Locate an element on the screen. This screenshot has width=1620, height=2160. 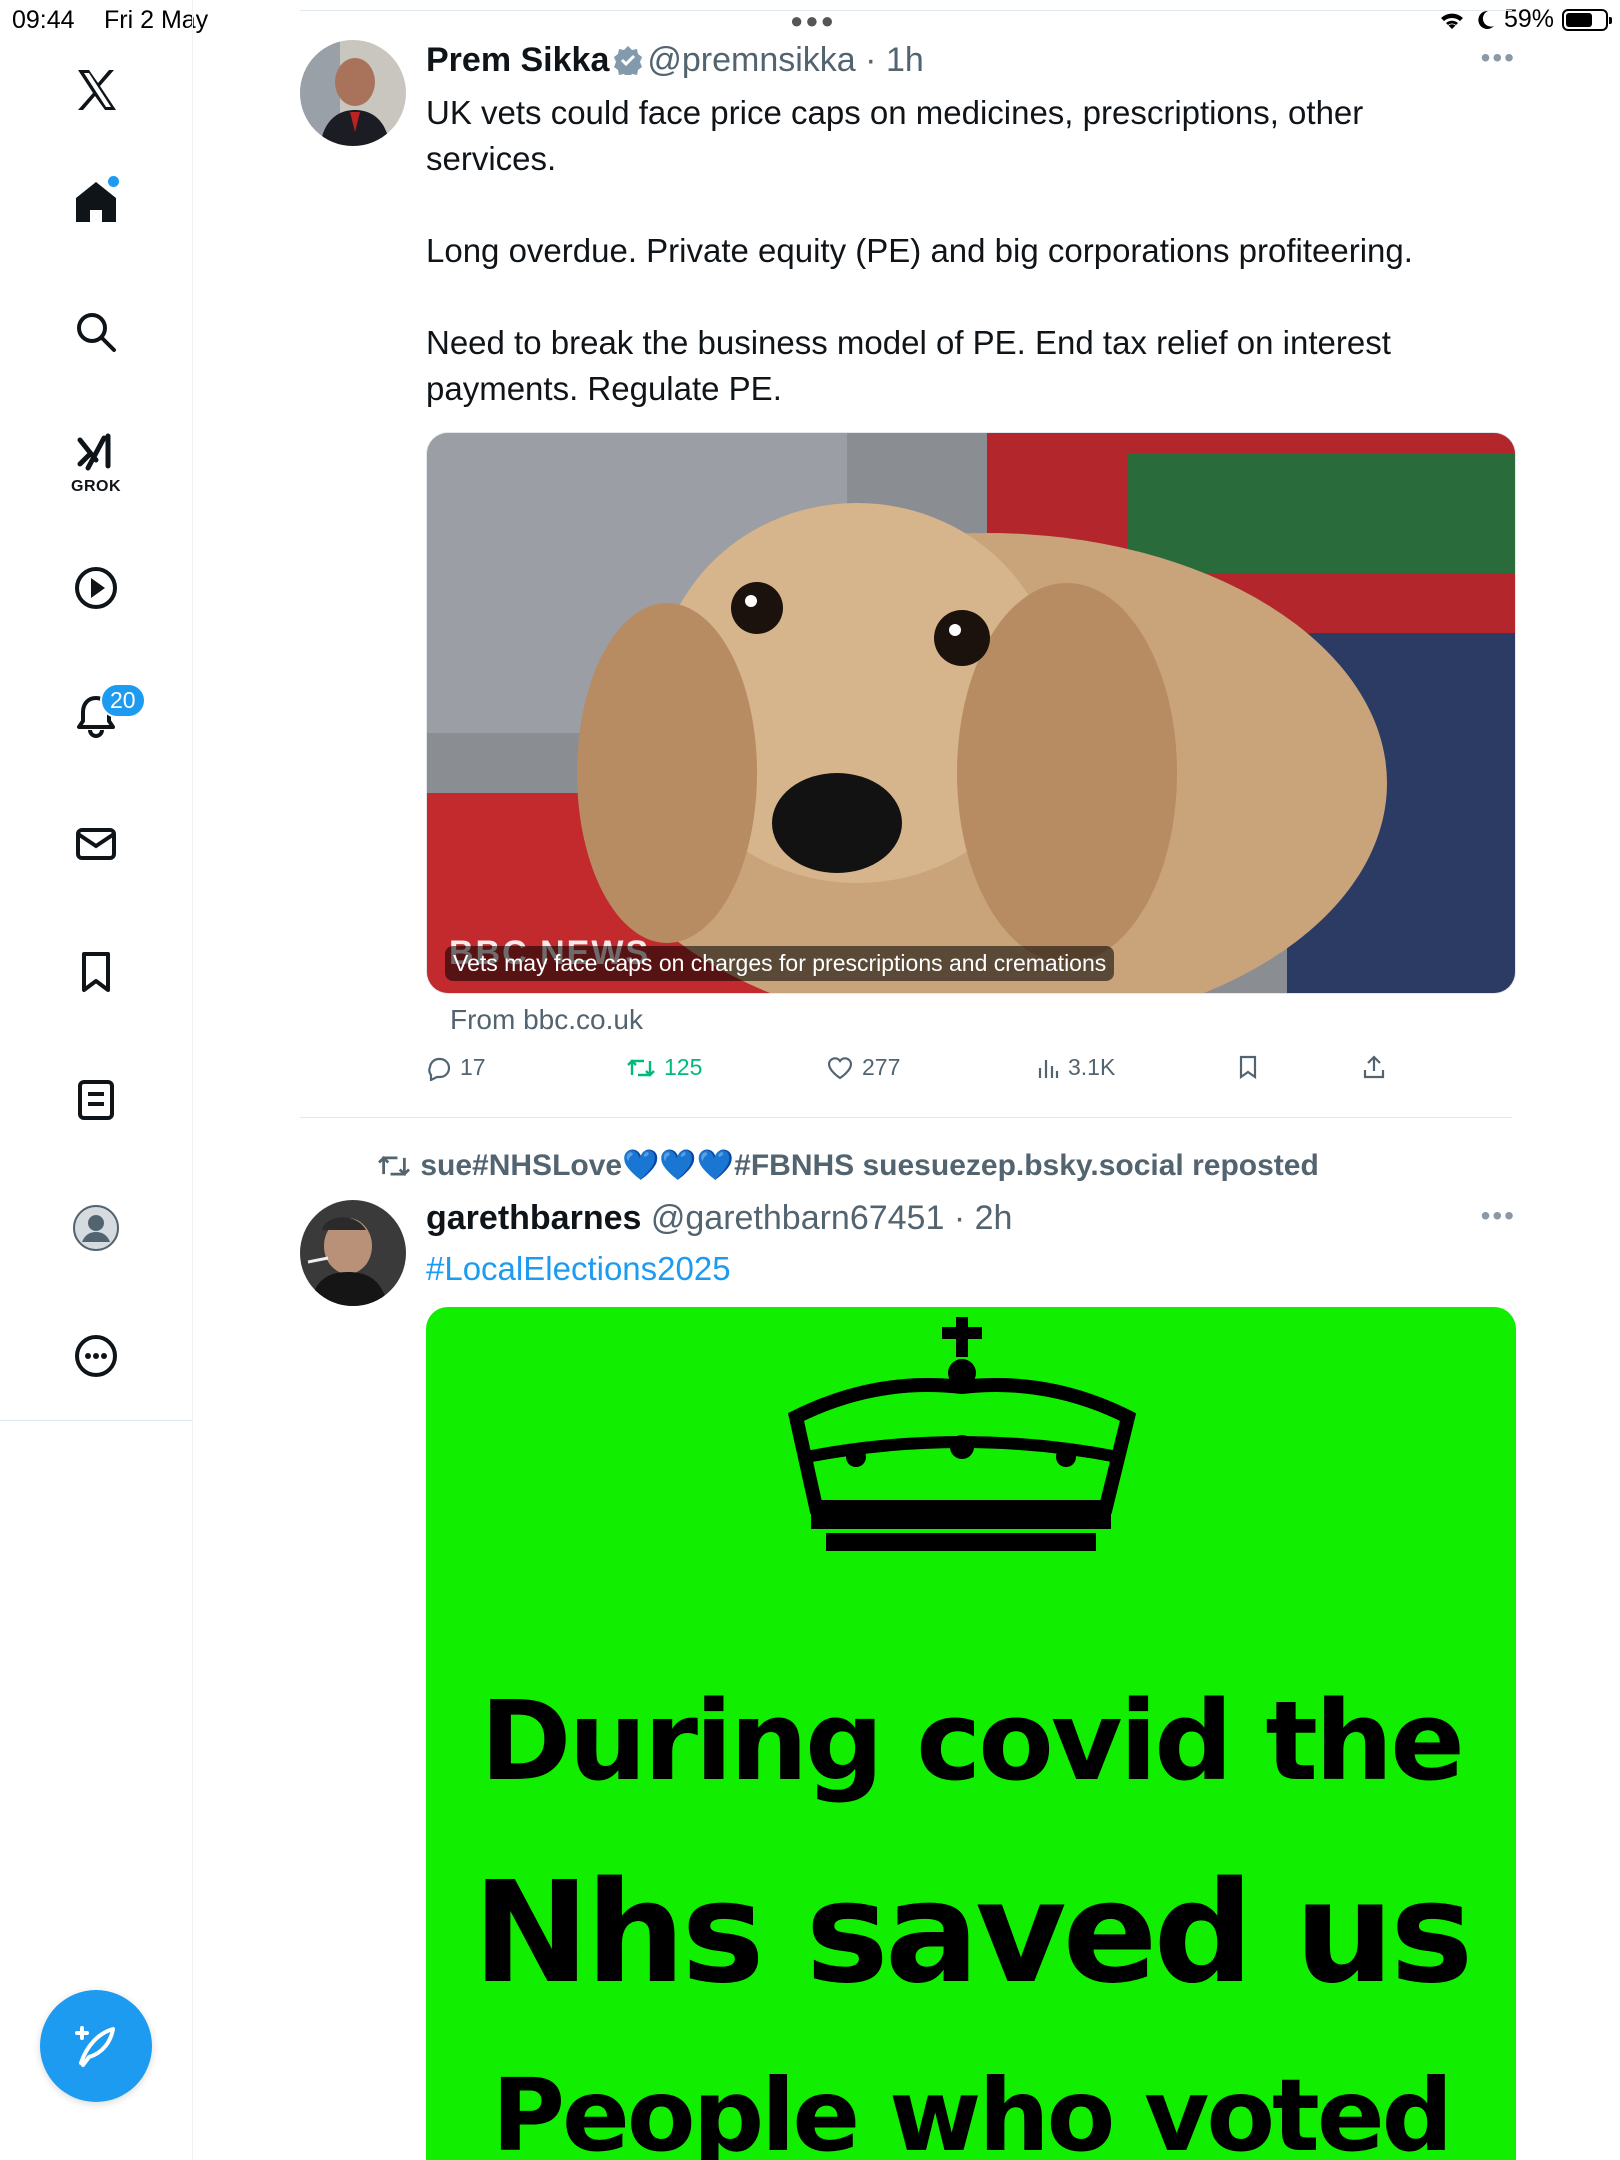
search-icon is located at coordinates (96, 332).